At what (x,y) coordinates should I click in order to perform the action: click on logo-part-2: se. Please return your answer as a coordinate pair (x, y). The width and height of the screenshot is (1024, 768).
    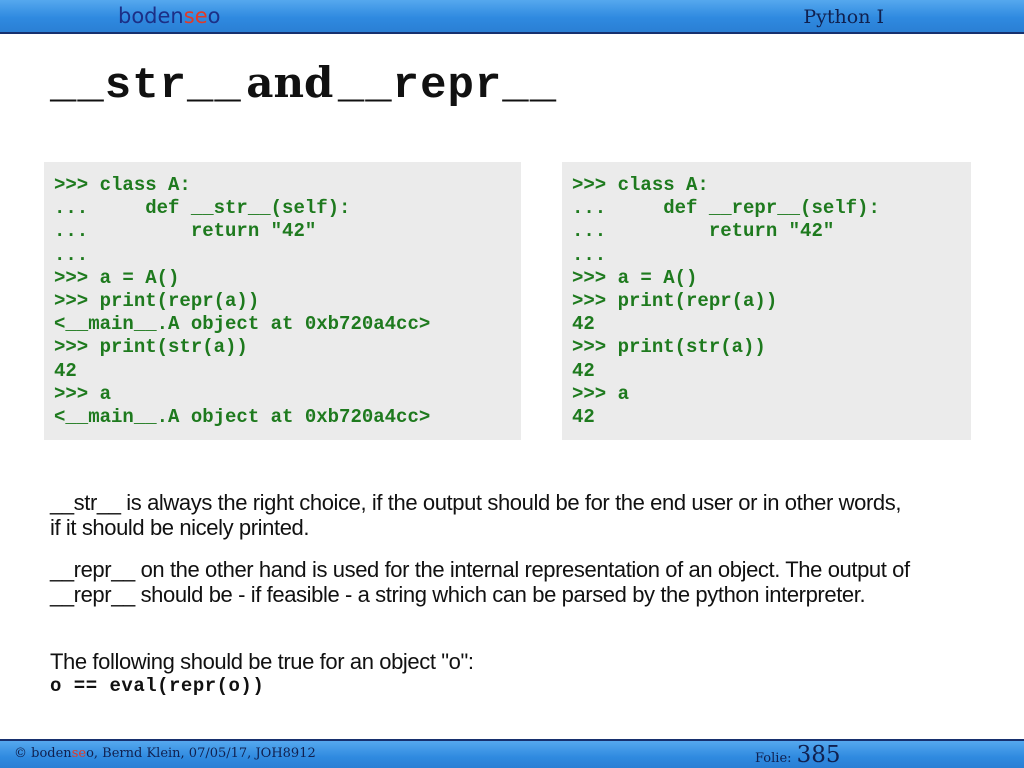
    Looking at the image, I should click on (195, 16).